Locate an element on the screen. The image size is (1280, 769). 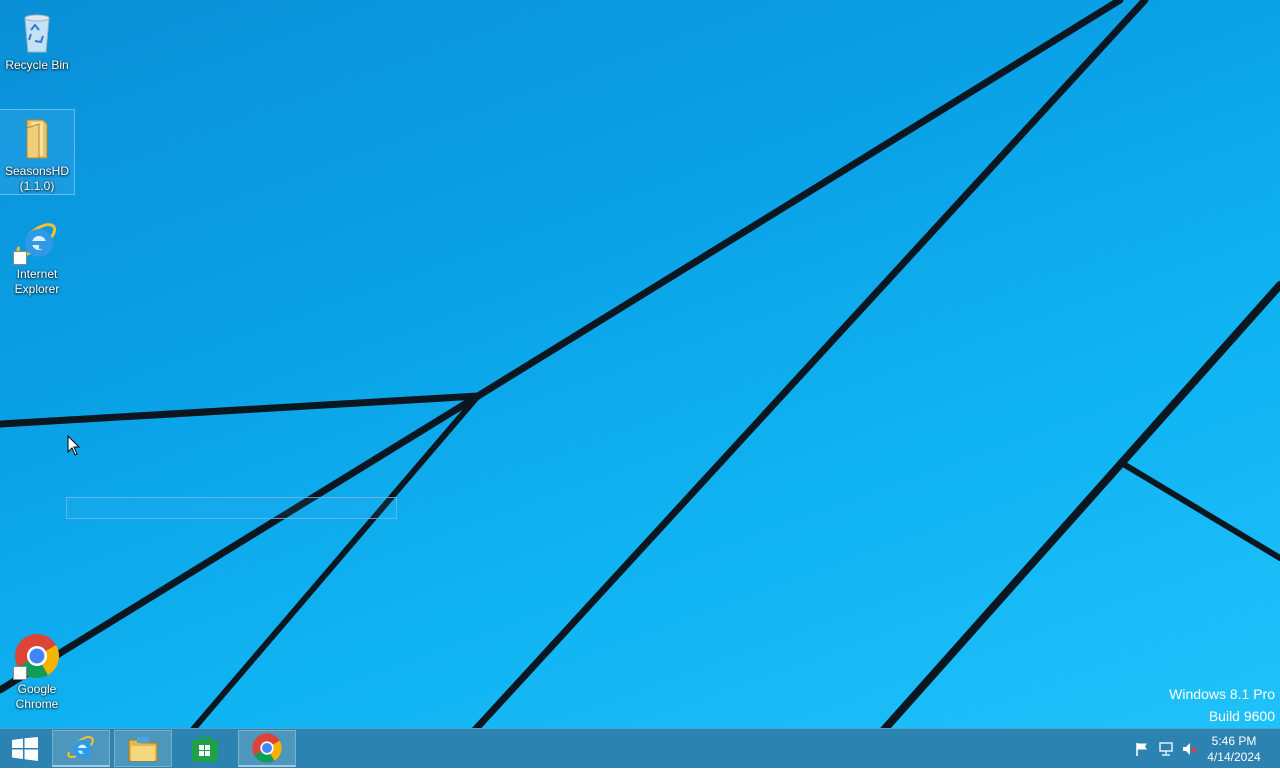
start-button is located at coordinates (25, 748).